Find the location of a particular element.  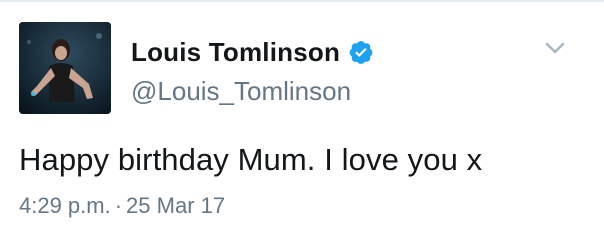

chevron-down-icon is located at coordinates (555, 48).